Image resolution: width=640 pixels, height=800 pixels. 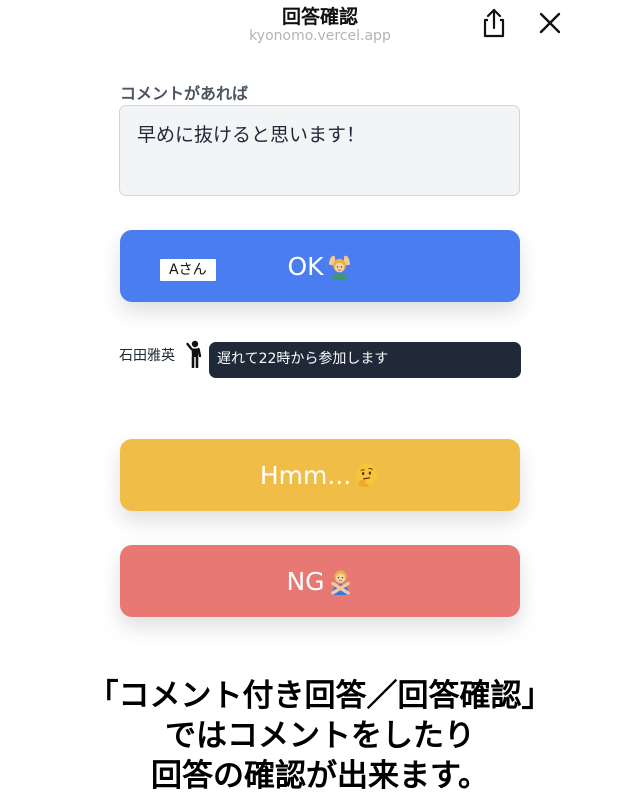 What do you see at coordinates (320, 696) in the screenshot?
I see `caption-line-1: 「コメント付き回答／回答確認」` at bounding box center [320, 696].